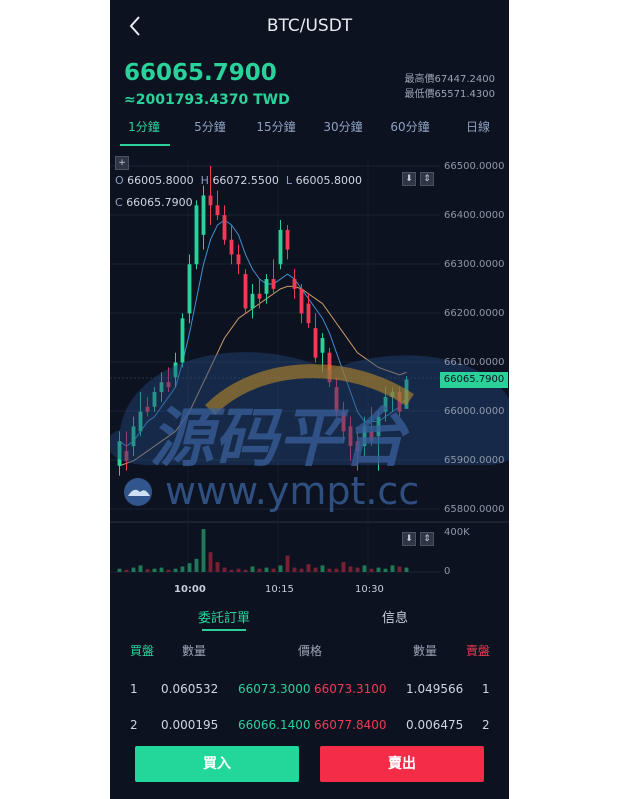 The image size is (619, 799). I want to click on sell-header: 賣盤, so click(478, 651).